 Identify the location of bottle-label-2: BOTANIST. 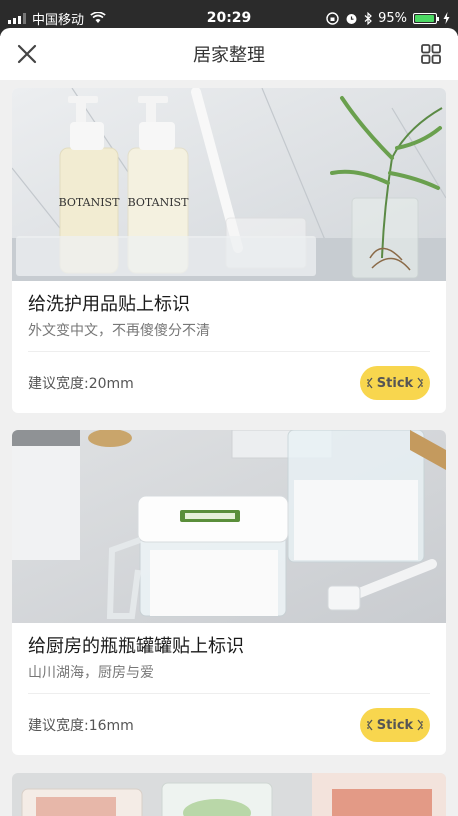
(158, 202).